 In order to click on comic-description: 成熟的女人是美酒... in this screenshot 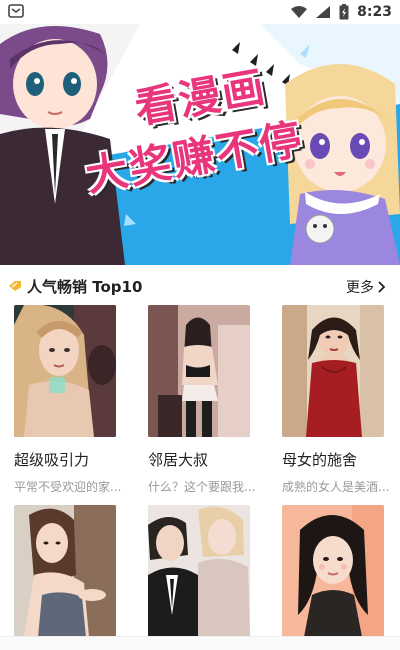, I will do `click(336, 487)`.